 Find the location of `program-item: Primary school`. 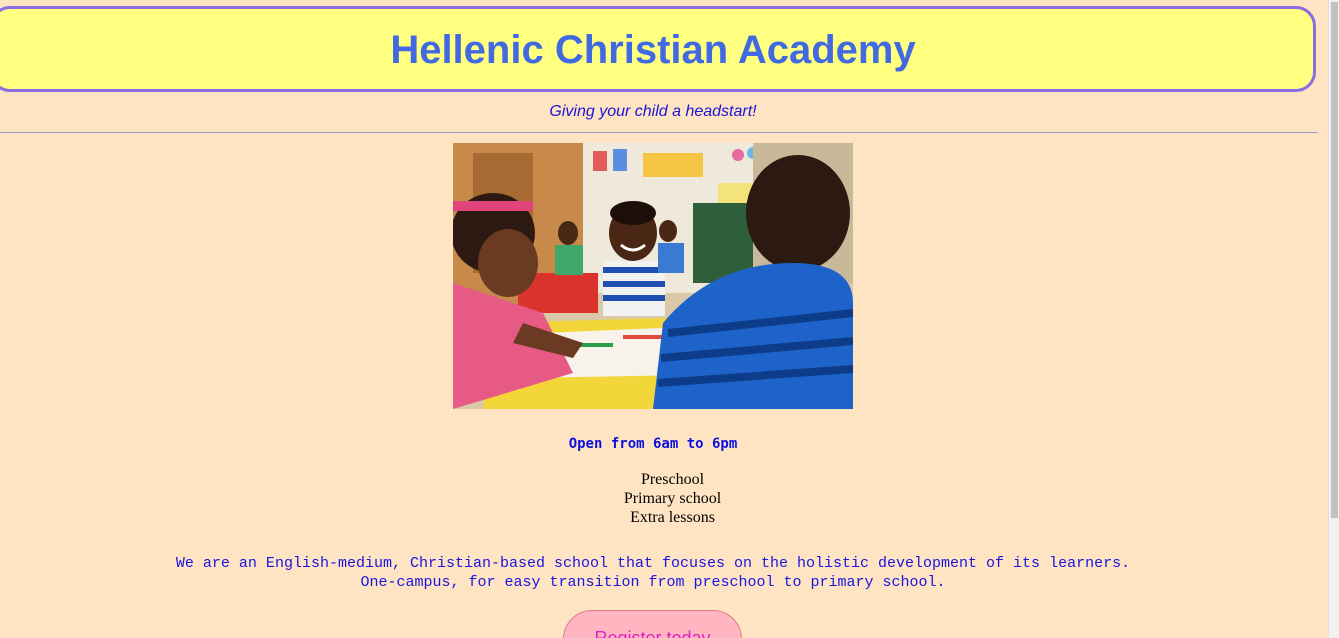

program-item: Primary school is located at coordinates (672, 498).